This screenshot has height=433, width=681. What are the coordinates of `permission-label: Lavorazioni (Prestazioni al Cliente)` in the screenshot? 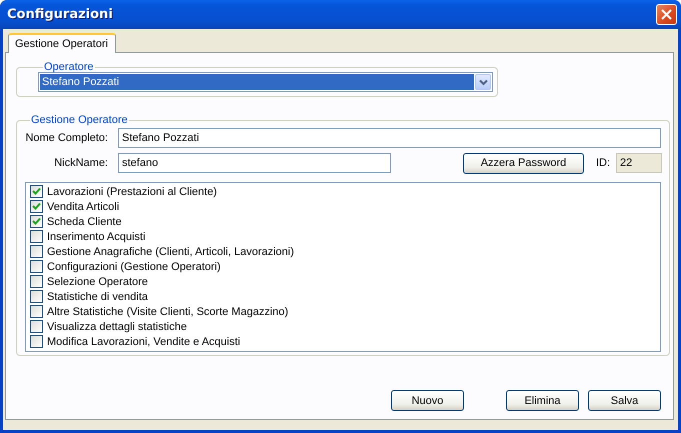 It's located at (132, 192).